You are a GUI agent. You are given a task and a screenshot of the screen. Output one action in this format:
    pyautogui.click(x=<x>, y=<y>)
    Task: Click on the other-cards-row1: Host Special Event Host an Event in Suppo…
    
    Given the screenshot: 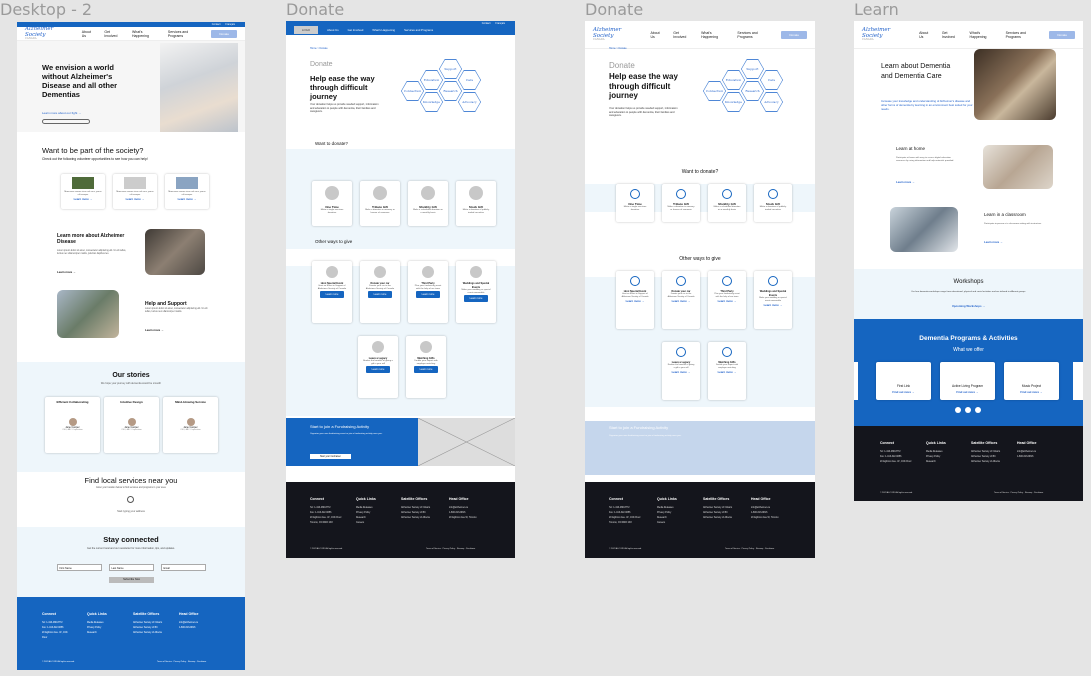 What is the action you would take?
    pyautogui.click(x=404, y=292)
    